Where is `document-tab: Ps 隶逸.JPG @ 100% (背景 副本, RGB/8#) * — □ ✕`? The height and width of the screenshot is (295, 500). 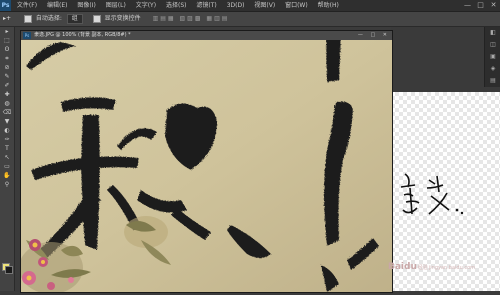
document-tab: Ps 隶逸.JPG @ 100% (背景 副本, RGB/8#) * — □ ✕ is located at coordinates (206, 35).